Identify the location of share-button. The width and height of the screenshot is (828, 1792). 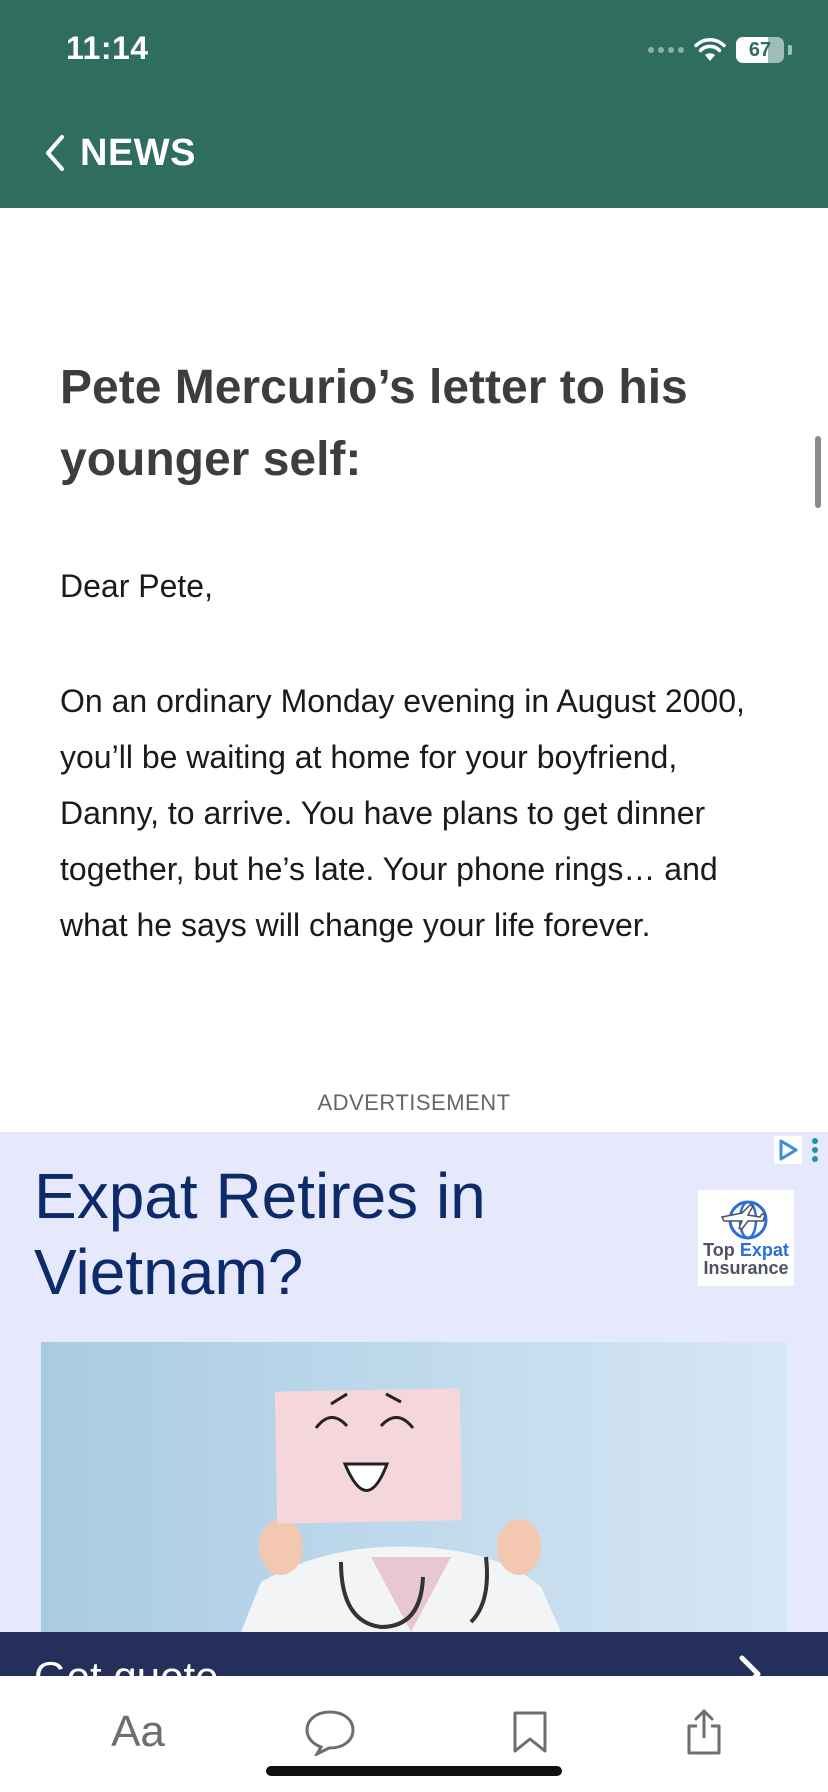
(704, 1732).